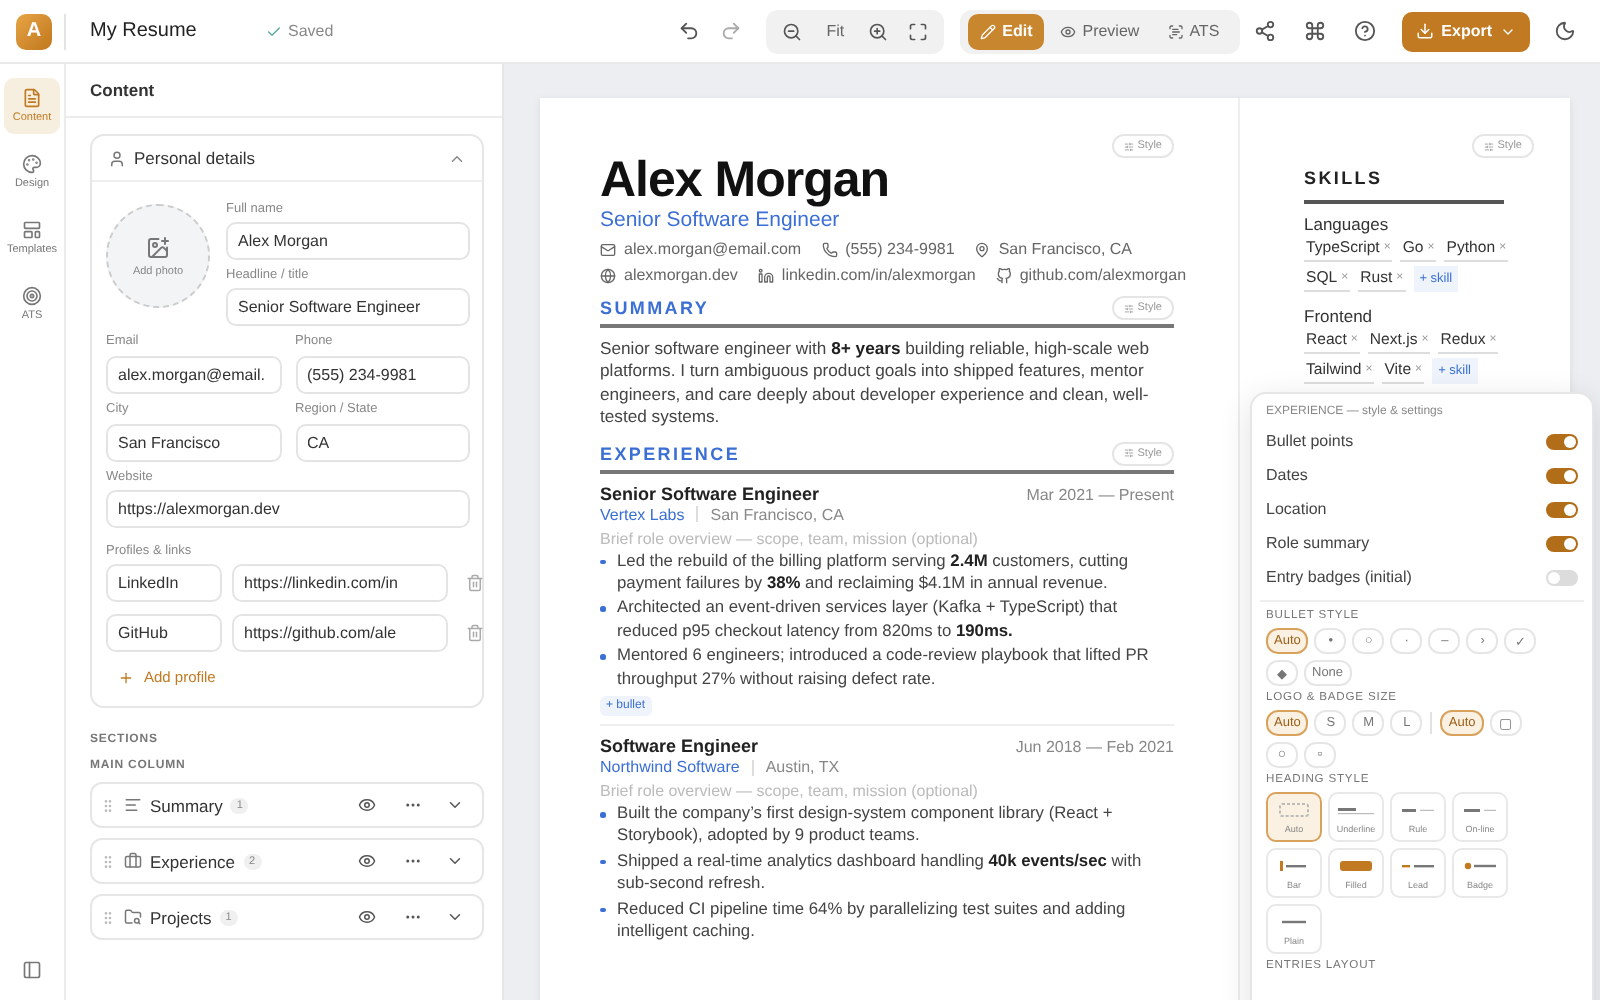 The height and width of the screenshot is (1000, 1600). I want to click on section-name: Projects, so click(181, 917).